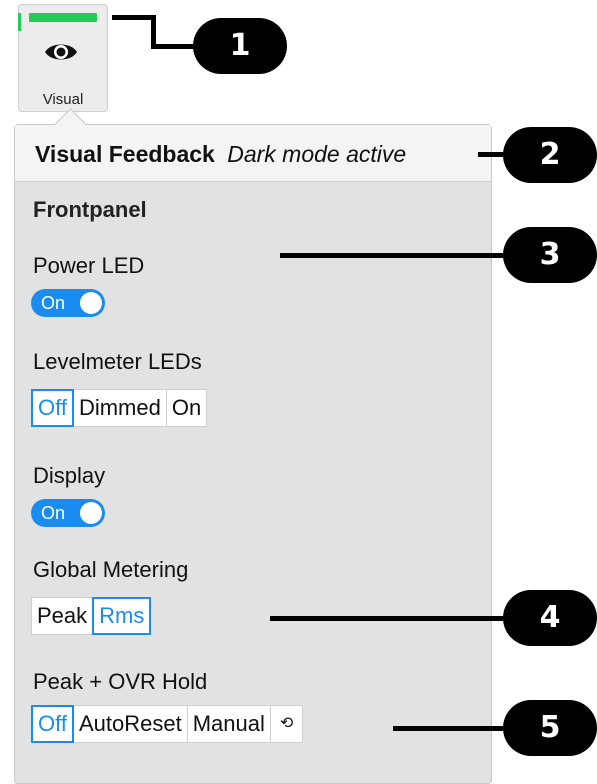 Image resolution: width=597 pixels, height=784 pixels. I want to click on callout-5: 5, so click(550, 728).